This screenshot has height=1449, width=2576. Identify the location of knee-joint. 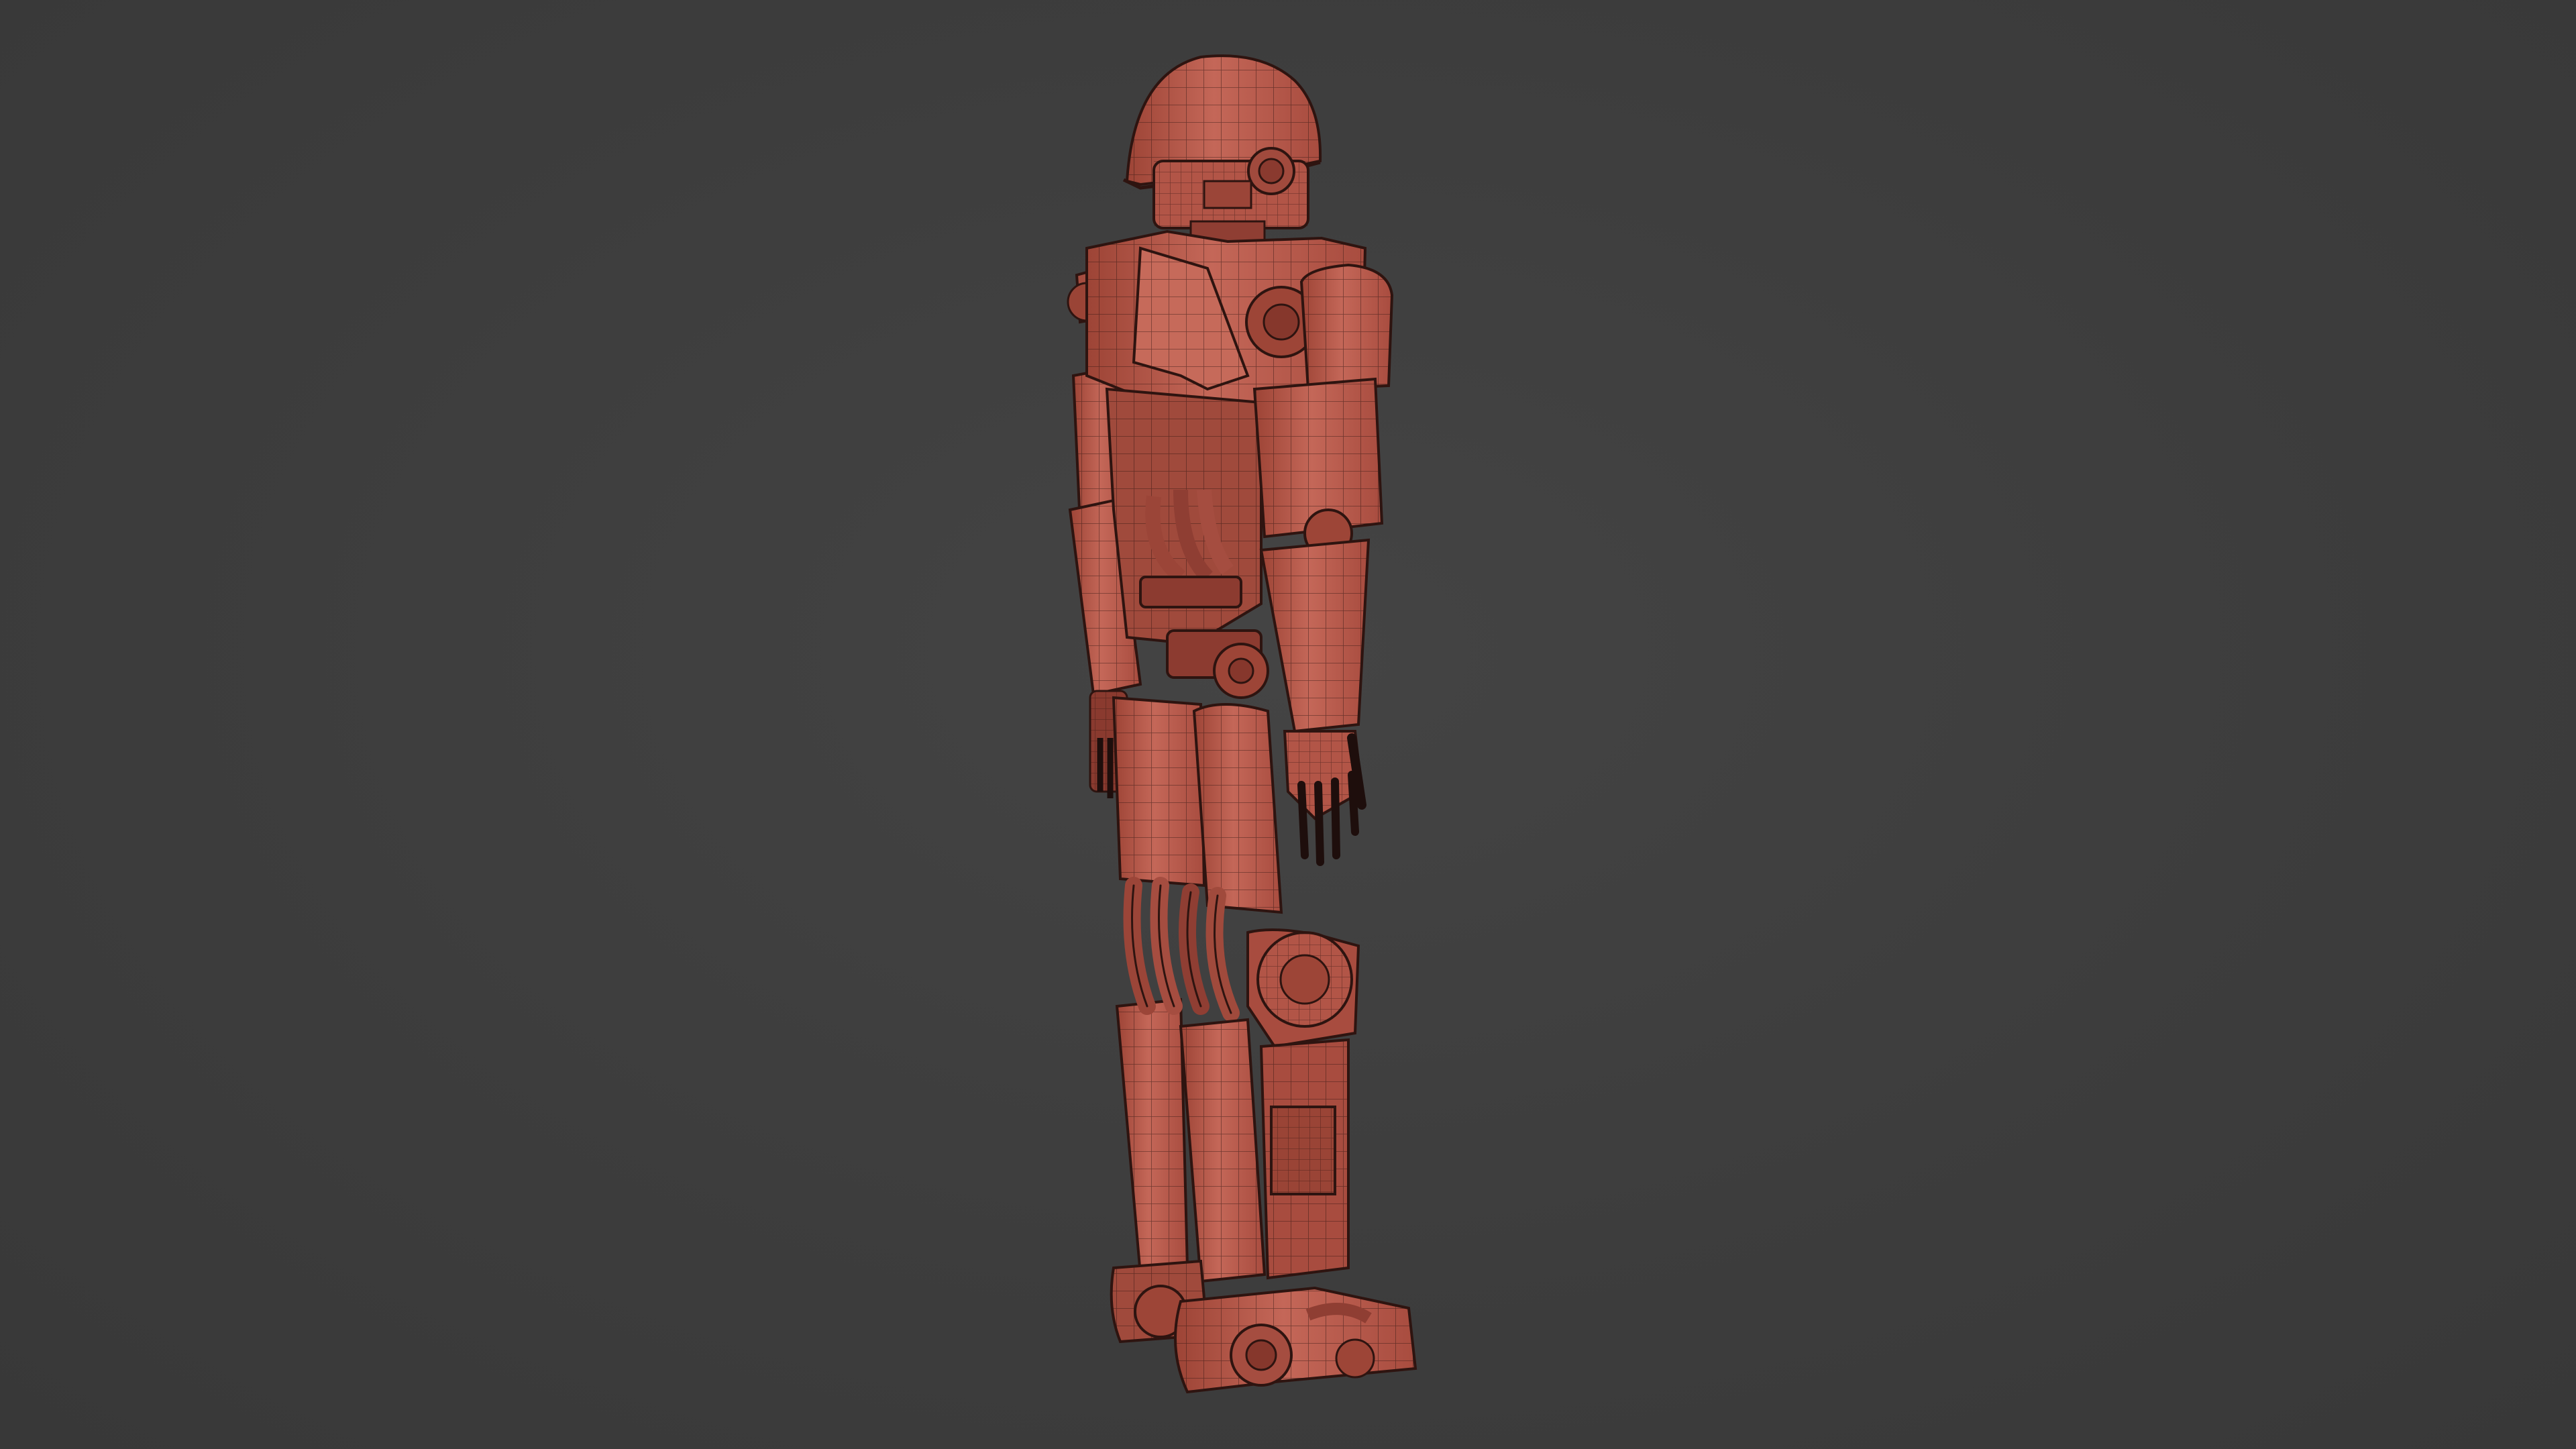
(1303, 988).